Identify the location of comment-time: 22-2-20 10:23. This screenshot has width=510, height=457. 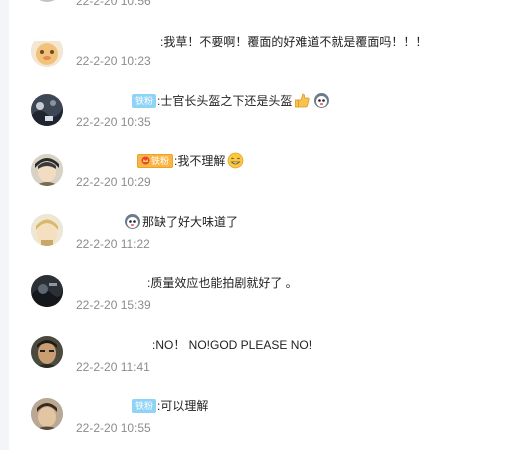
(113, 61).